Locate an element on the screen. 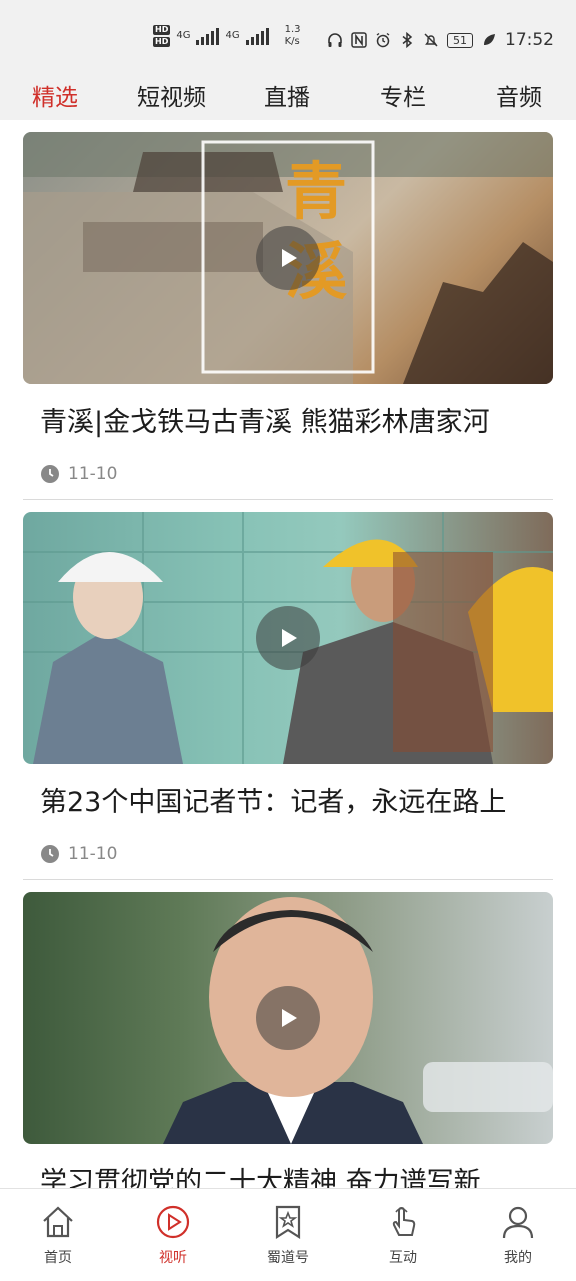 The height and width of the screenshot is (1281, 576). speed-value: 1.3 is located at coordinates (292, 29).